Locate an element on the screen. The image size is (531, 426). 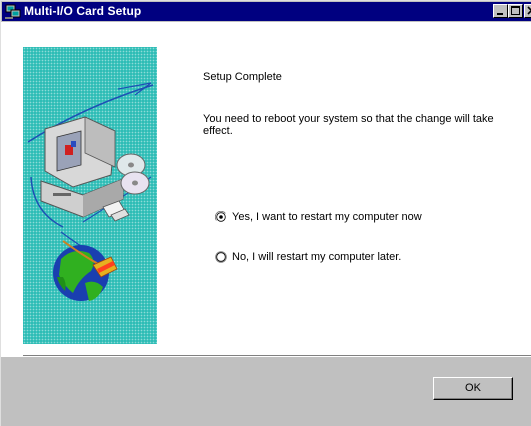
minimize-button is located at coordinates (500, 11).